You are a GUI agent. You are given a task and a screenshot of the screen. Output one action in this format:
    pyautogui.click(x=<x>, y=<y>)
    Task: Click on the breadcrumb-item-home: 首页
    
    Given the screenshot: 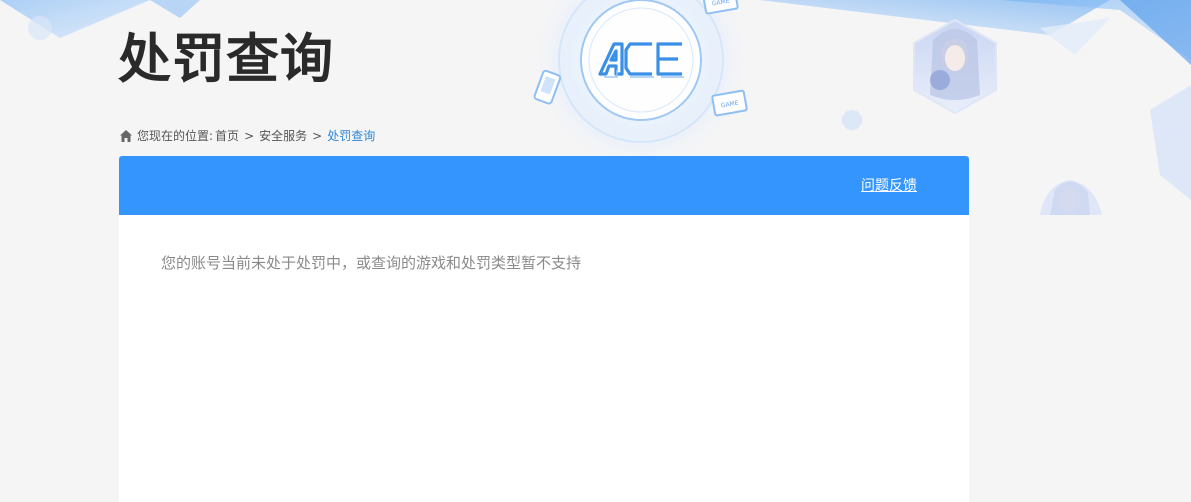 What is the action you would take?
    pyautogui.click(x=227, y=136)
    